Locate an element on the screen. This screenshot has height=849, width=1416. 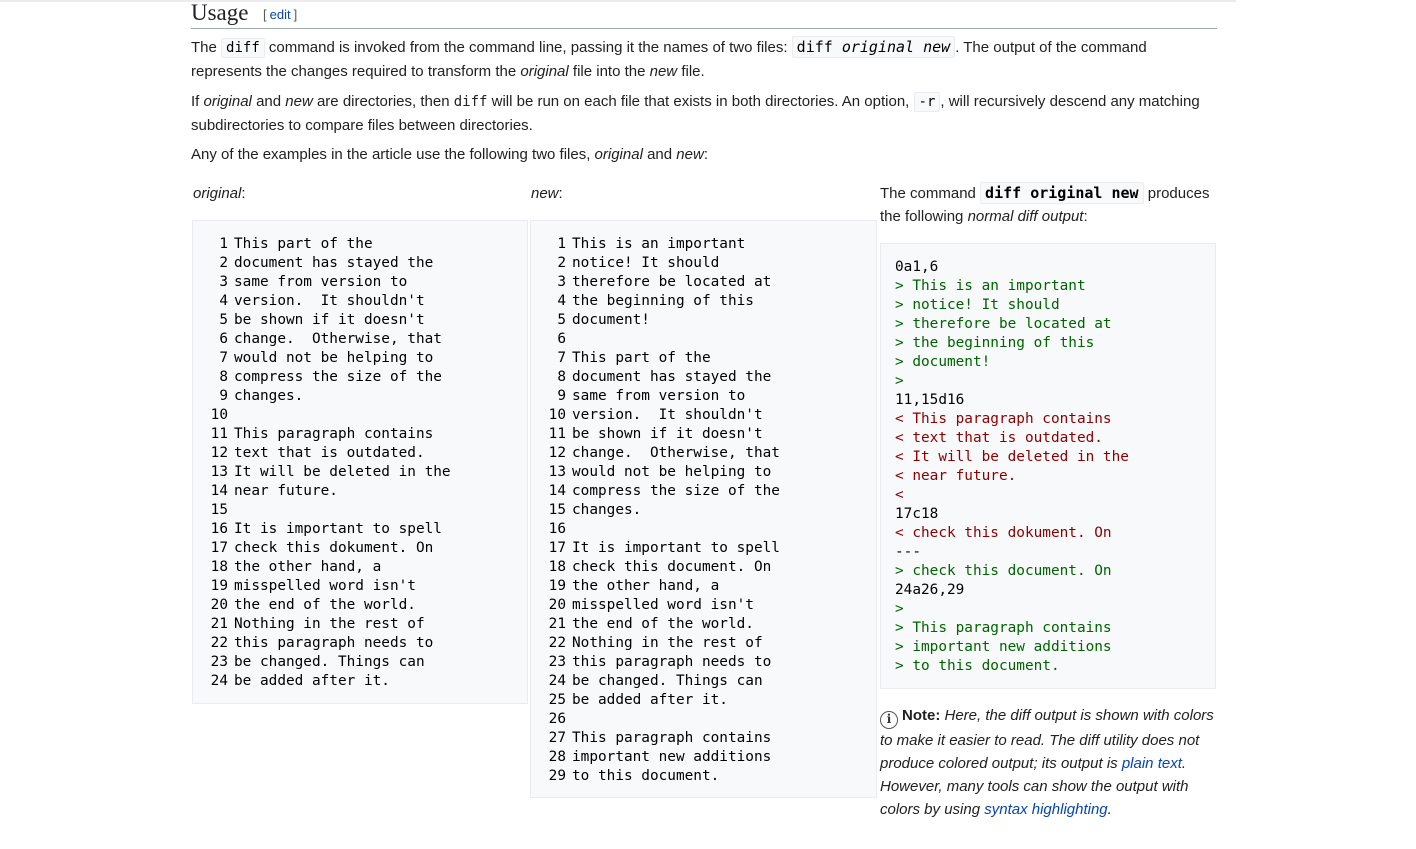
line-text: check this dokument. On is located at coordinates (334, 548).